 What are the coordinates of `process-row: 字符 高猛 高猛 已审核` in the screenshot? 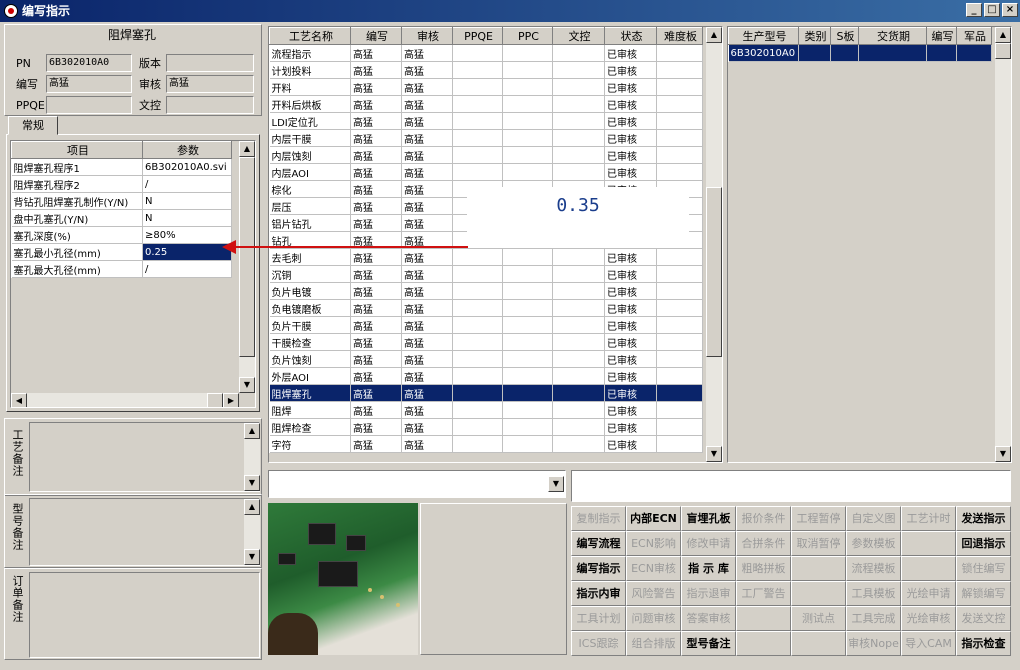 It's located at (486, 444).